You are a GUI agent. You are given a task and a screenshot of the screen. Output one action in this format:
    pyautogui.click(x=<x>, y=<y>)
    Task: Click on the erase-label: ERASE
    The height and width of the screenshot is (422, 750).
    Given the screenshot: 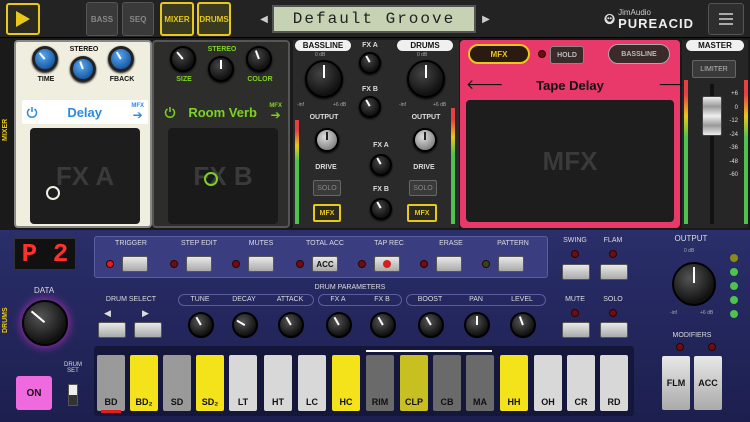 What is the action you would take?
    pyautogui.click(x=451, y=243)
    